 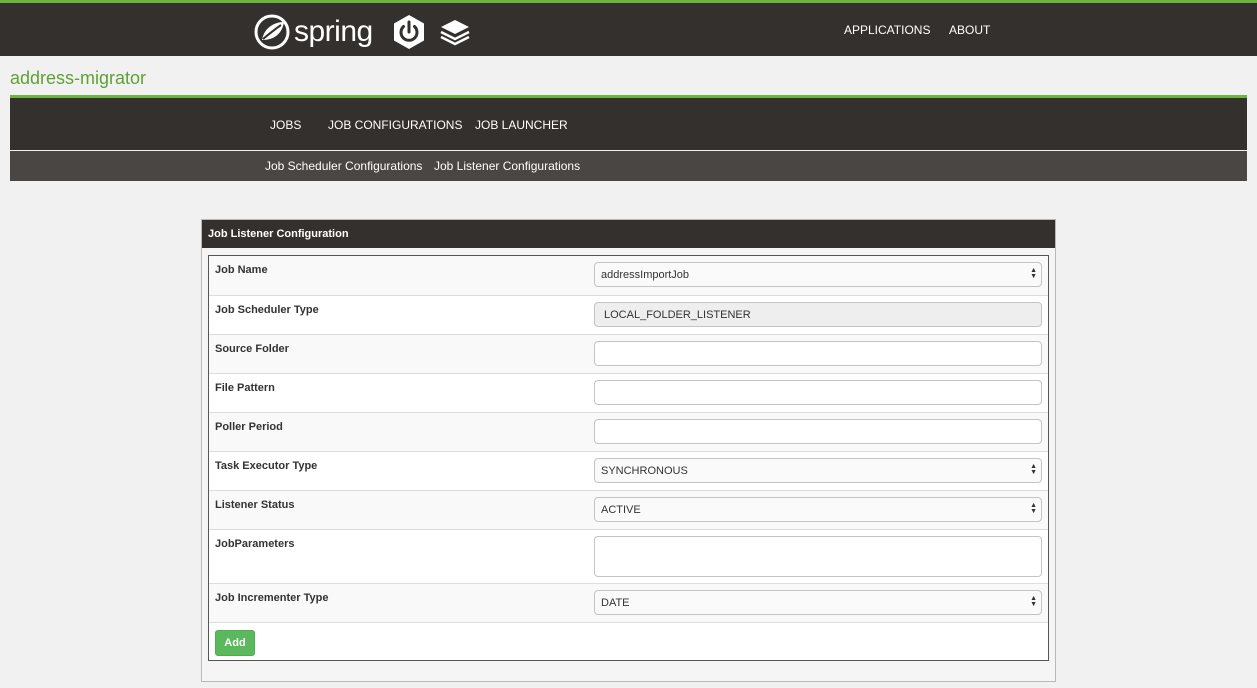 I want to click on file-pattern-label: File Pattern, so click(x=245, y=388).